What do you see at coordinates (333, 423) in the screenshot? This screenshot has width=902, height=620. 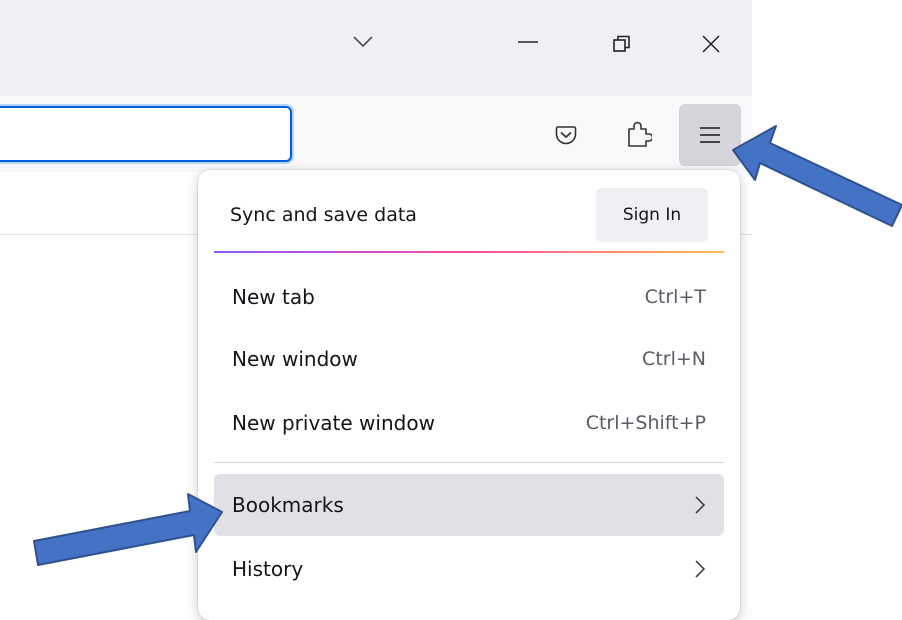 I see `menu-item-label: New private window` at bounding box center [333, 423].